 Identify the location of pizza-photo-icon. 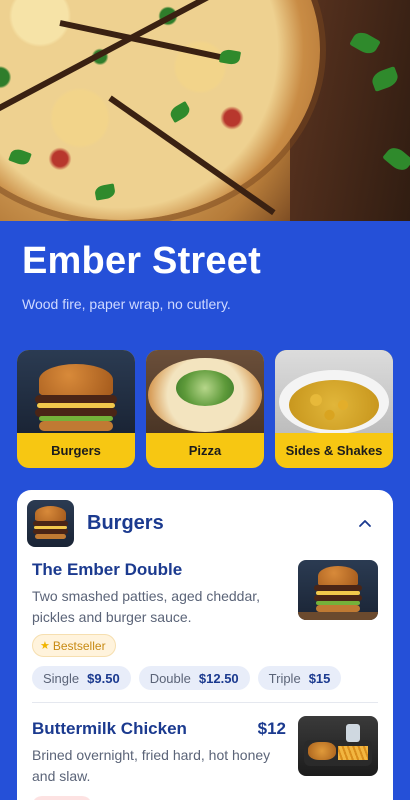
(205, 391).